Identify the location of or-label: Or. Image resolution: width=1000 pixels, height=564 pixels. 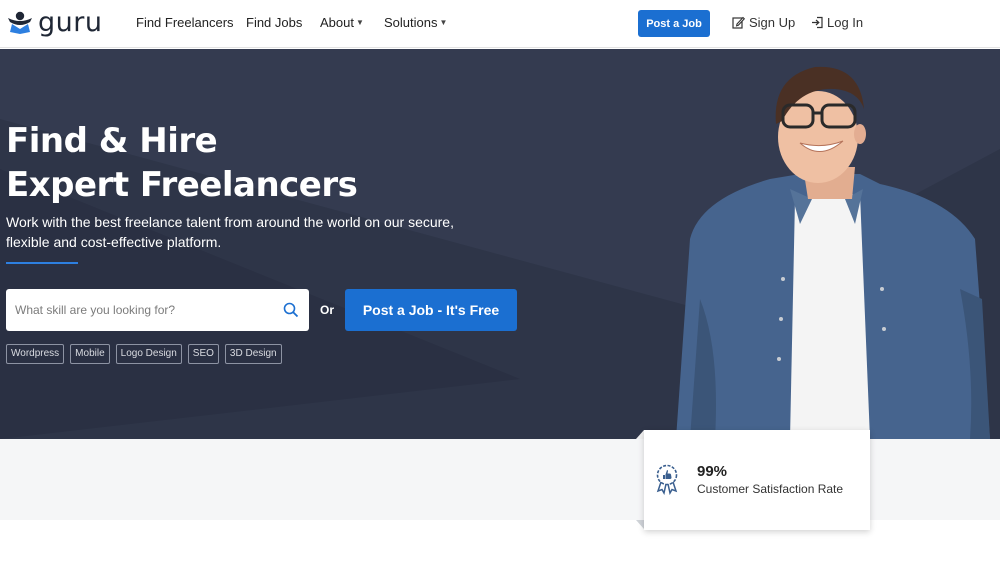
(327, 310).